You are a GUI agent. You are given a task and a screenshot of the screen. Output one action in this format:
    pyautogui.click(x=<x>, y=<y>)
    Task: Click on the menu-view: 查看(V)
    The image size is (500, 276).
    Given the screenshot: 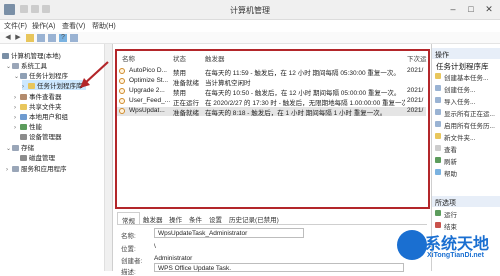 What is the action you would take?
    pyautogui.click(x=73, y=26)
    